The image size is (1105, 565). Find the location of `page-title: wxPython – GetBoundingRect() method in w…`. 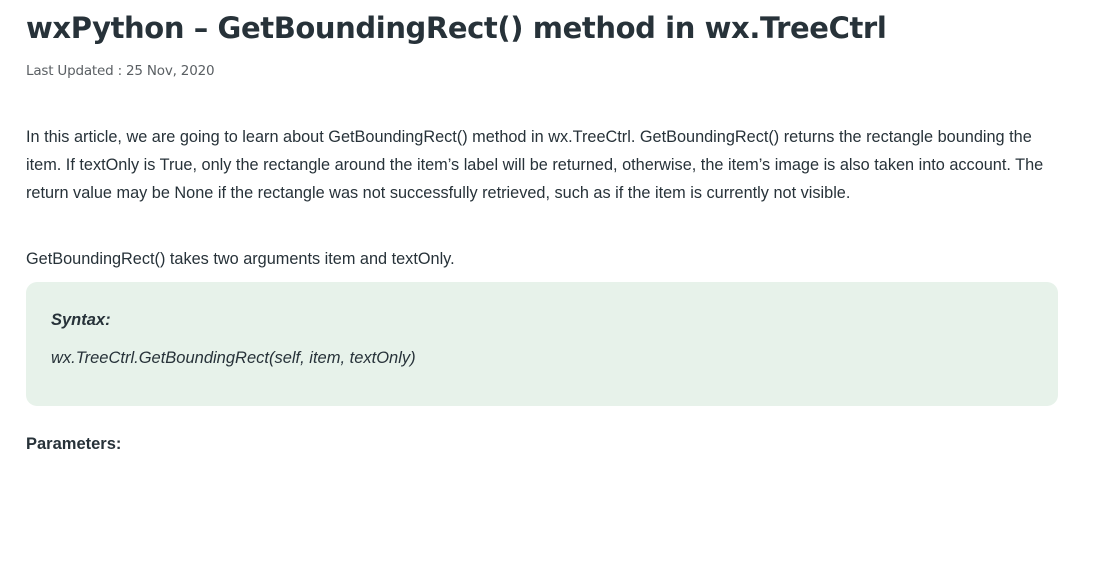

page-title: wxPython – GetBoundingRect() method in w… is located at coordinates (456, 28).